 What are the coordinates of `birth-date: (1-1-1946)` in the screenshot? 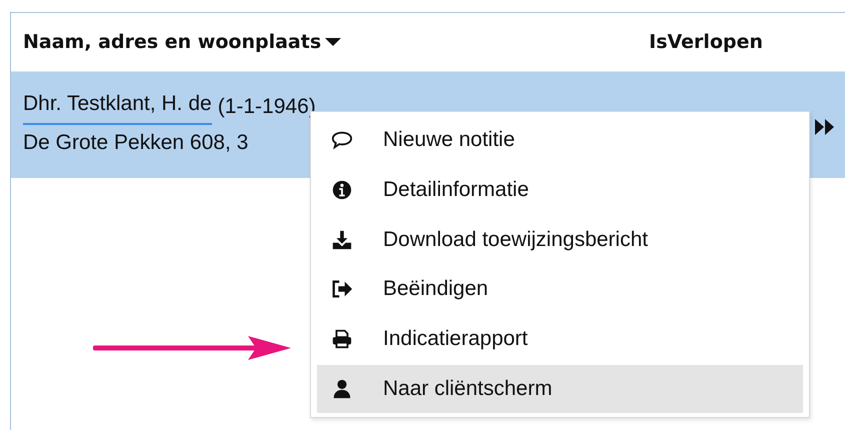 It's located at (267, 107).